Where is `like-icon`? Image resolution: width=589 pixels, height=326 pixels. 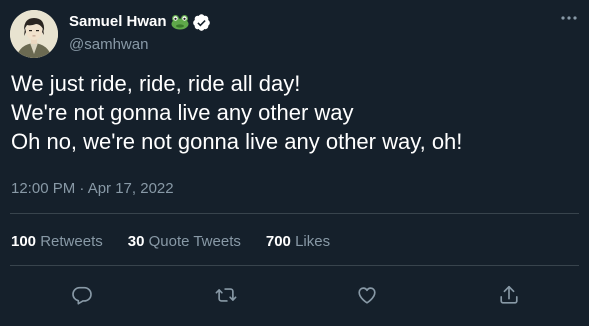 like-icon is located at coordinates (367, 295).